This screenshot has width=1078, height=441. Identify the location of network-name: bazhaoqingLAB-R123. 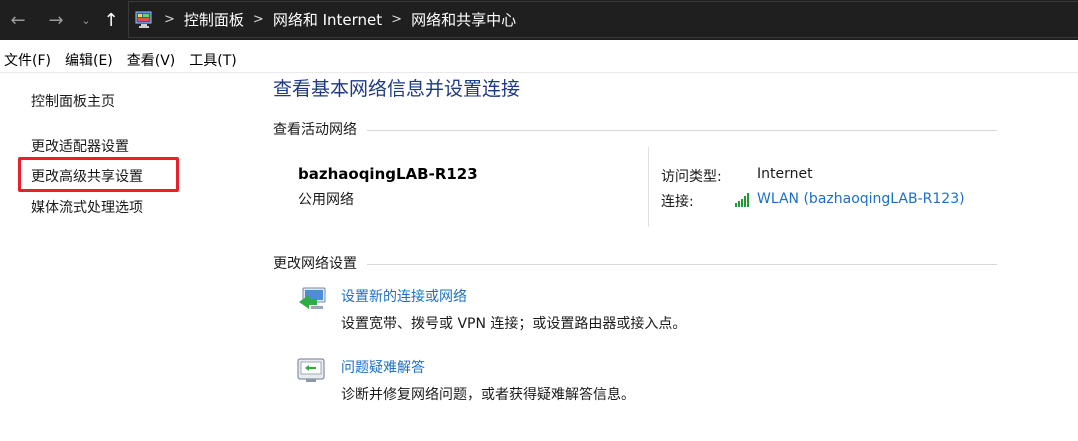
(388, 174).